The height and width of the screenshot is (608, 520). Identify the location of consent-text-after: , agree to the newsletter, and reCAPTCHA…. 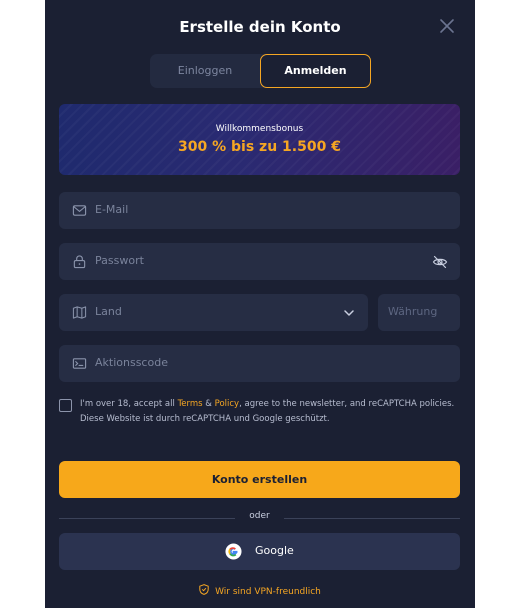
(347, 404).